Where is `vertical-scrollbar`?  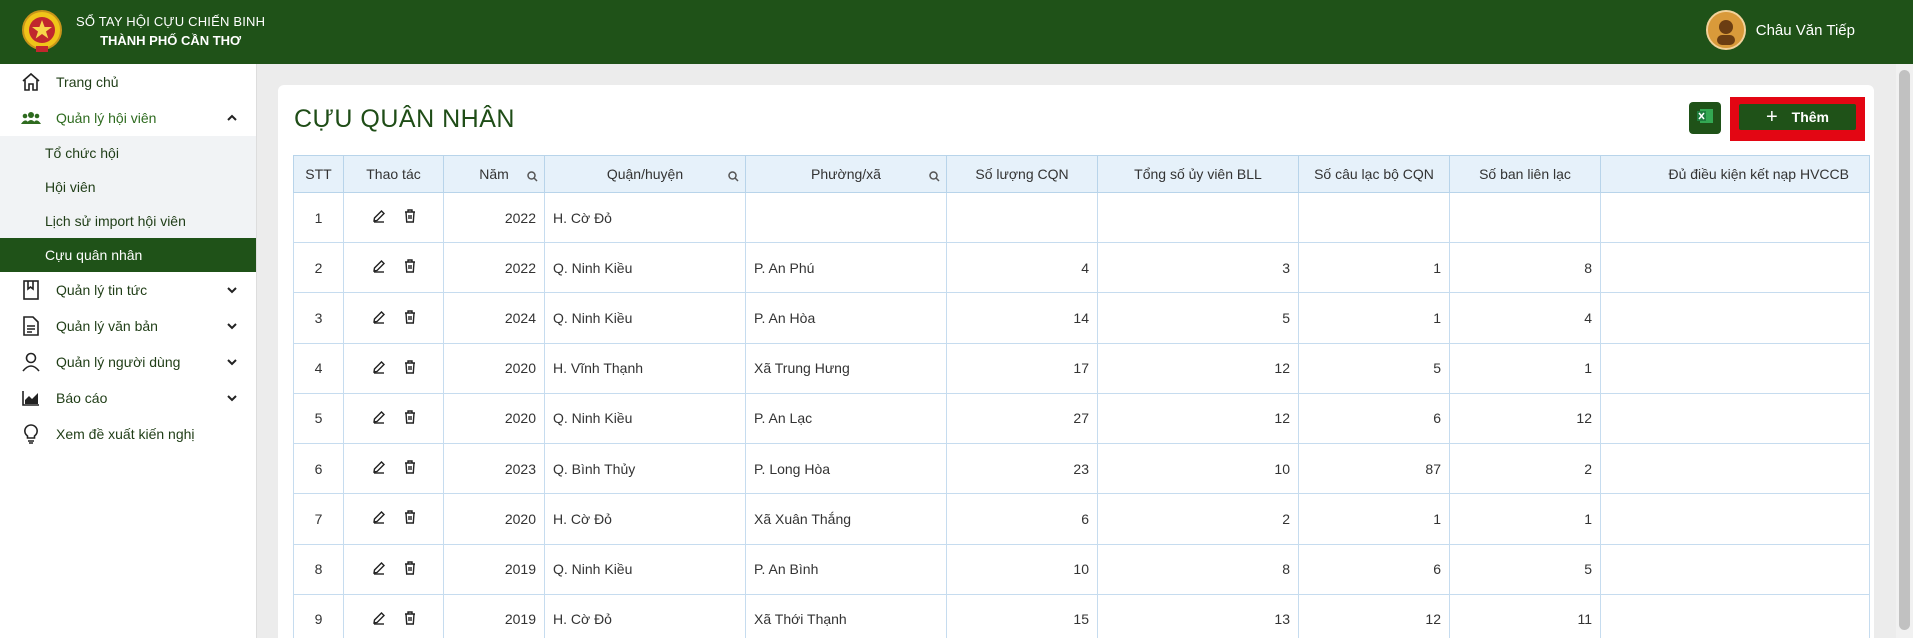 vertical-scrollbar is located at coordinates (1904, 351).